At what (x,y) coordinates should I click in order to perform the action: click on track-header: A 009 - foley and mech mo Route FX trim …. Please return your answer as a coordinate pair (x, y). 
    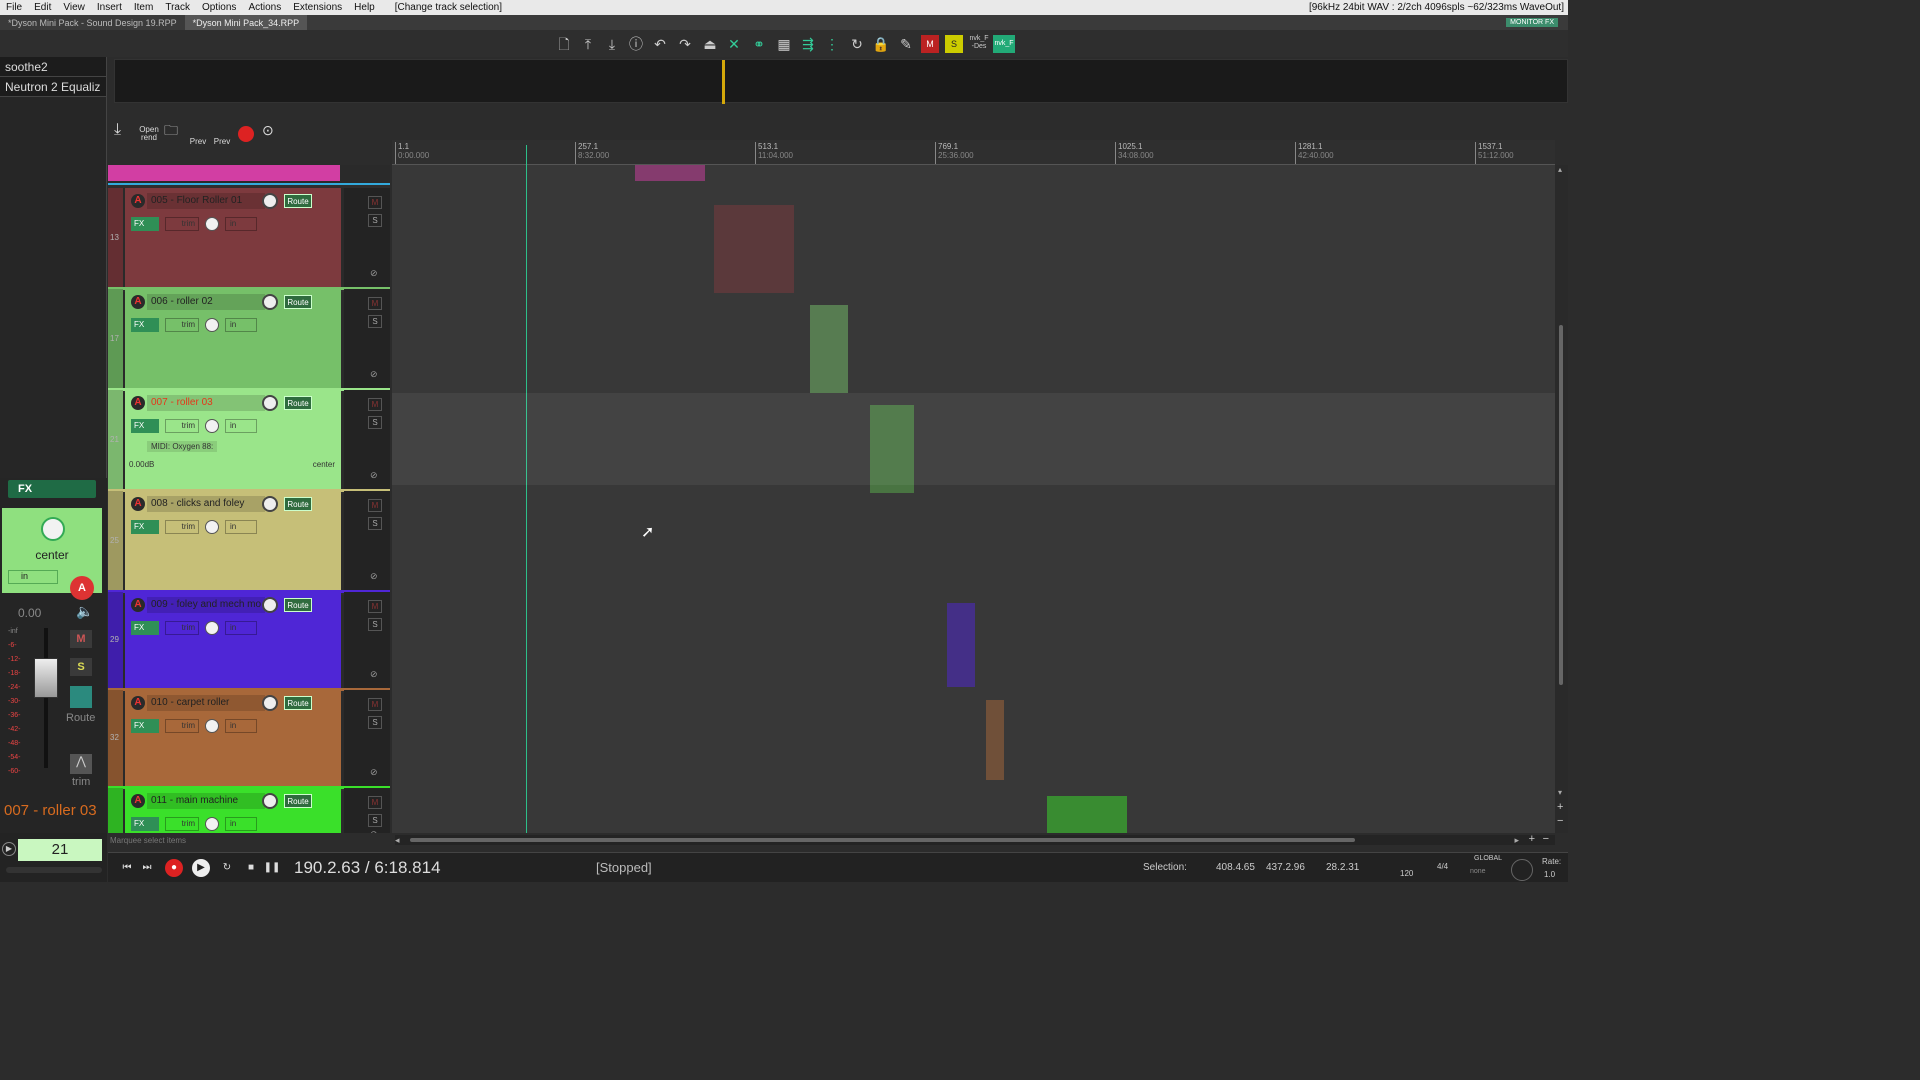
    Looking at the image, I should click on (233, 640).